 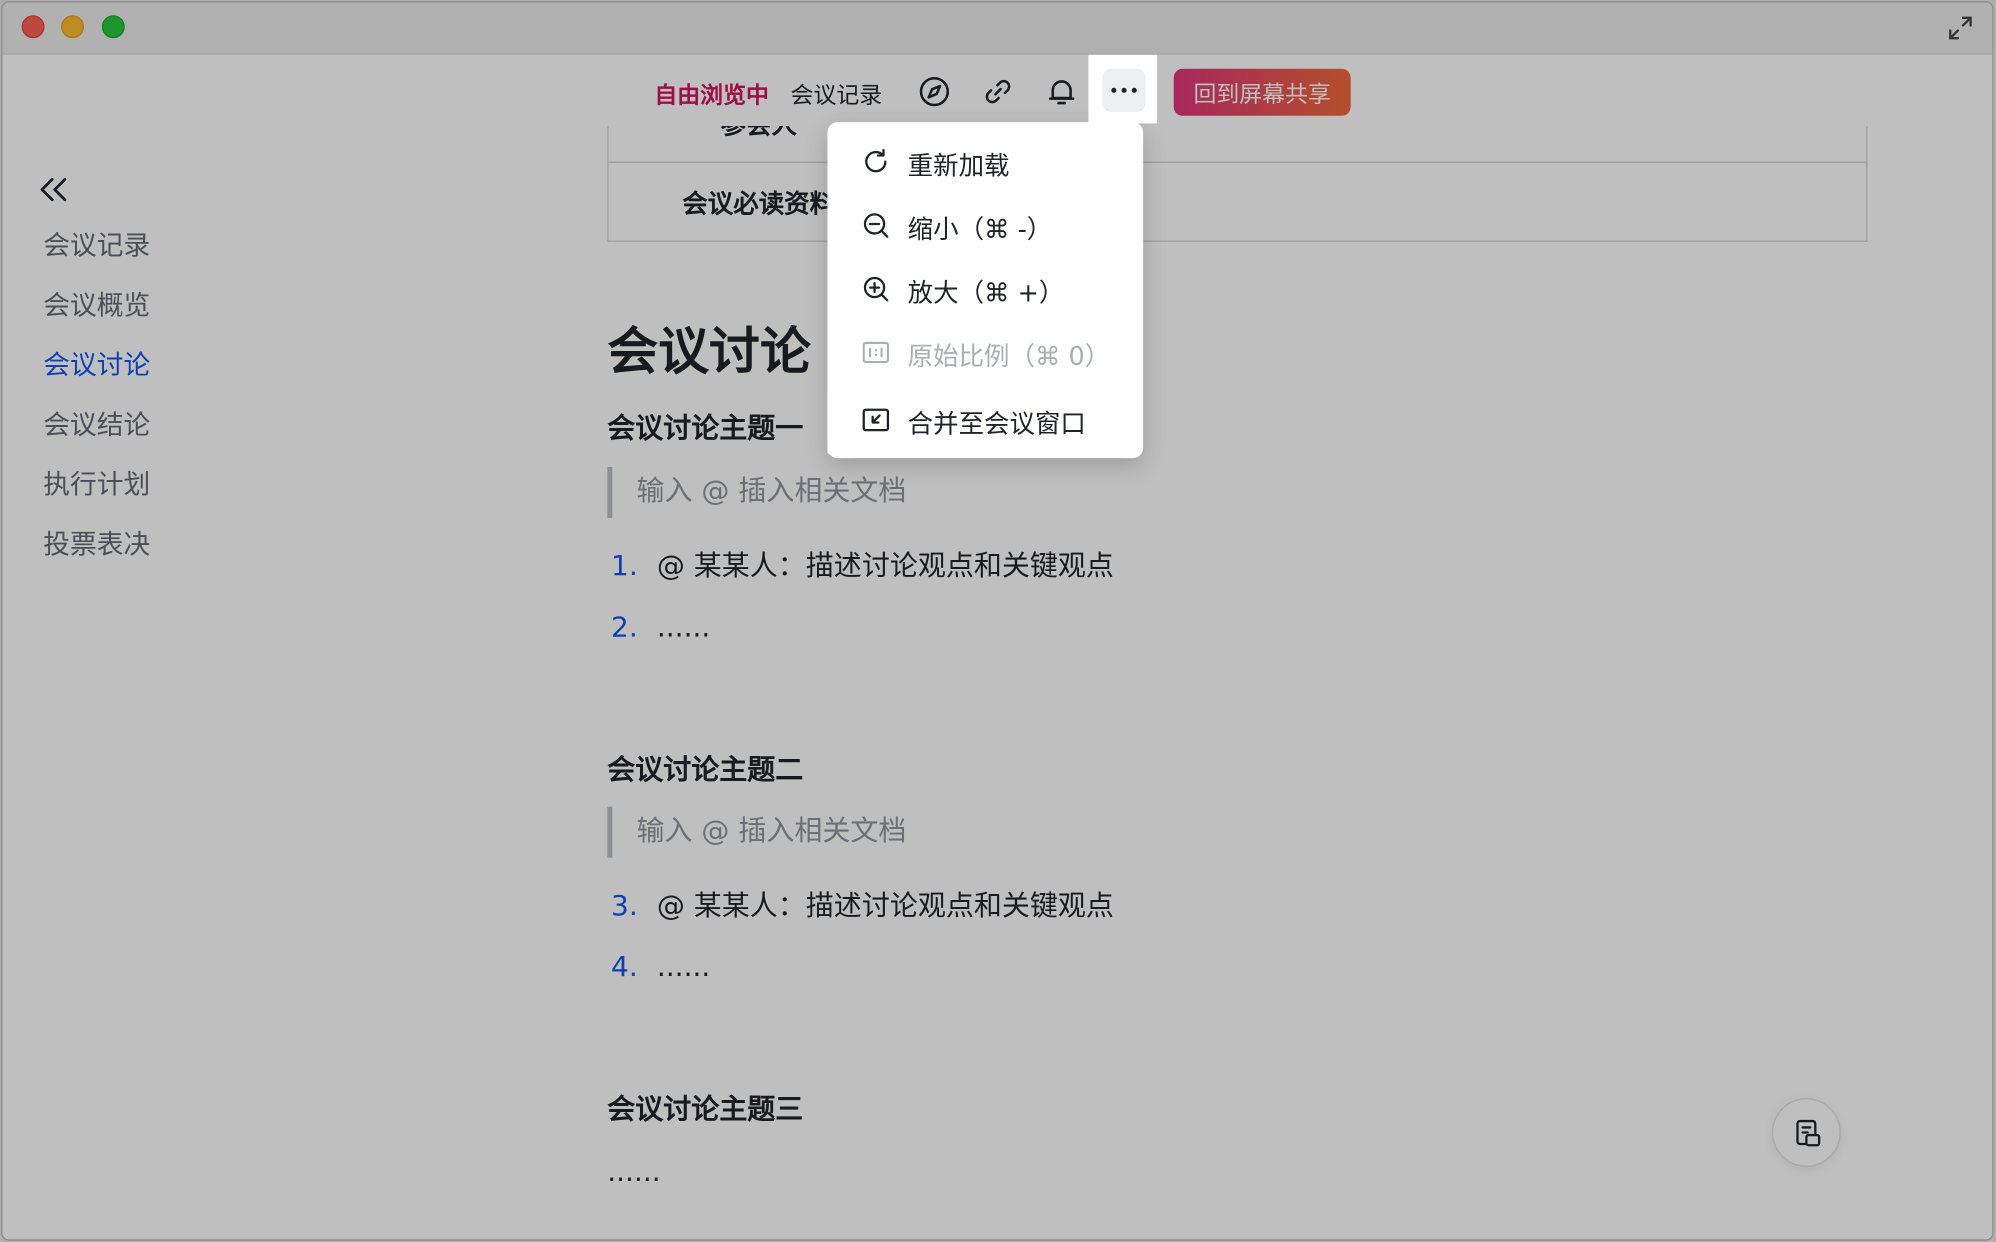 I want to click on list-item: 3. @ 某某人：描述讨论观点和关键观点, so click(x=862, y=903).